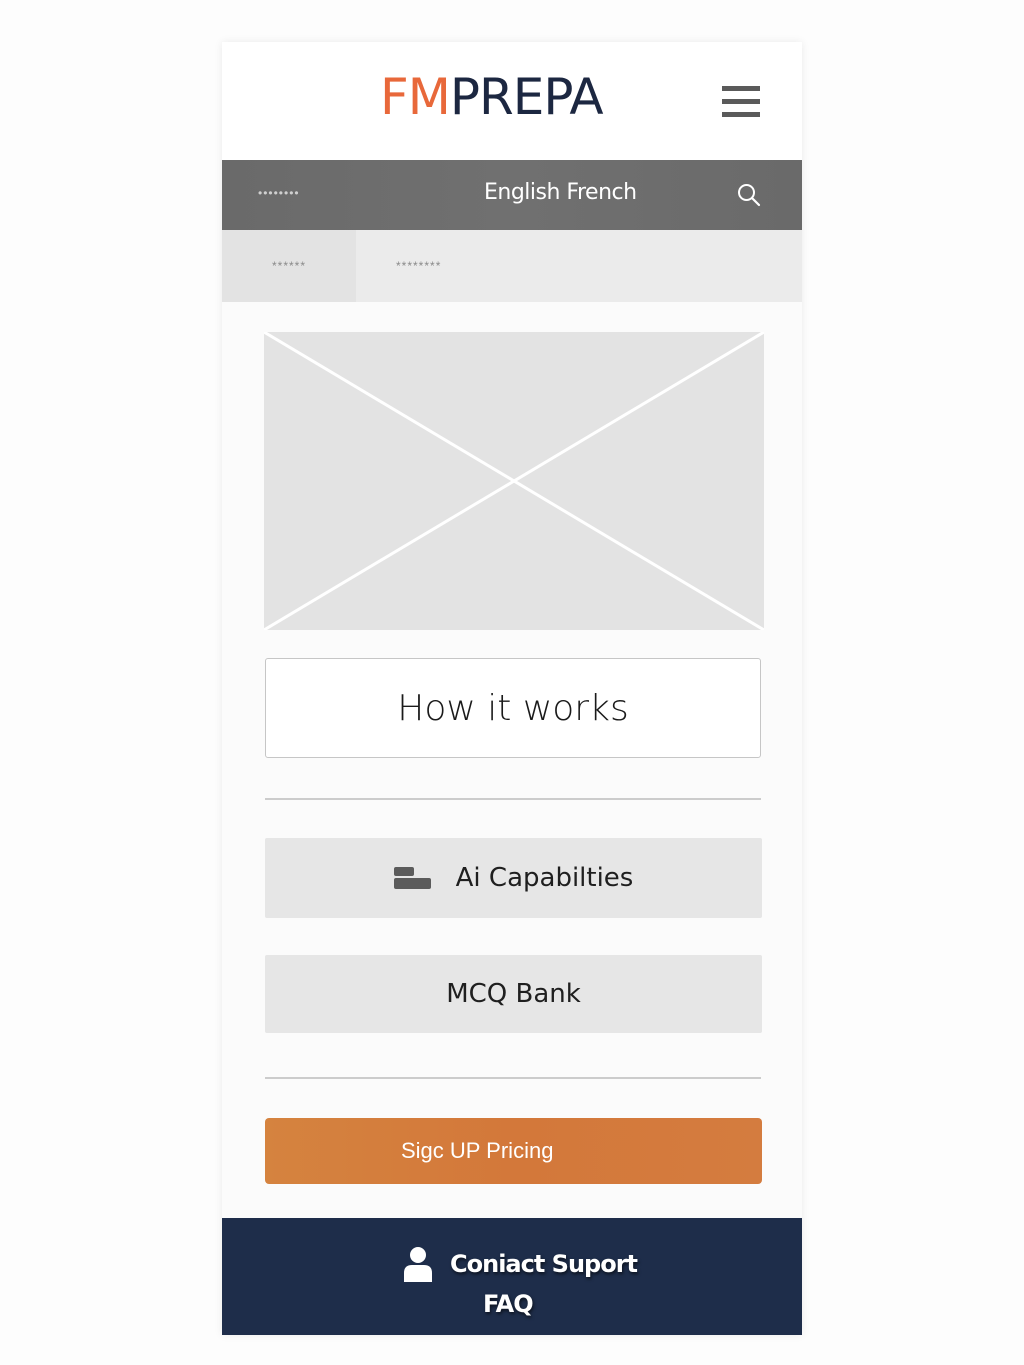 Image resolution: width=1024 pixels, height=1365 pixels. Describe the element at coordinates (544, 1264) in the screenshot. I see `contact-support-label: Coniact Suport` at that location.